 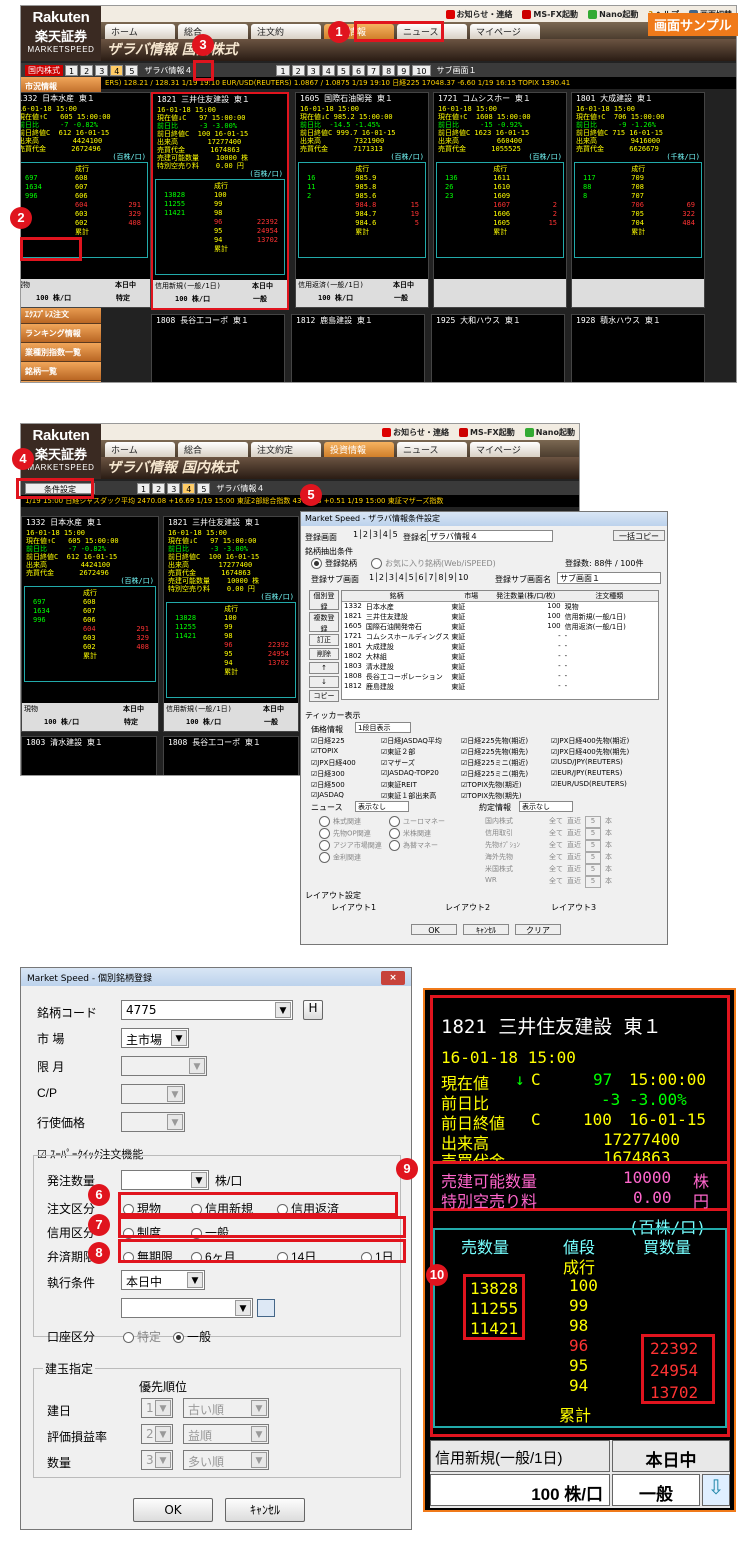 What do you see at coordinates (266, 1308) in the screenshot?
I see `calendar-icon` at bounding box center [266, 1308].